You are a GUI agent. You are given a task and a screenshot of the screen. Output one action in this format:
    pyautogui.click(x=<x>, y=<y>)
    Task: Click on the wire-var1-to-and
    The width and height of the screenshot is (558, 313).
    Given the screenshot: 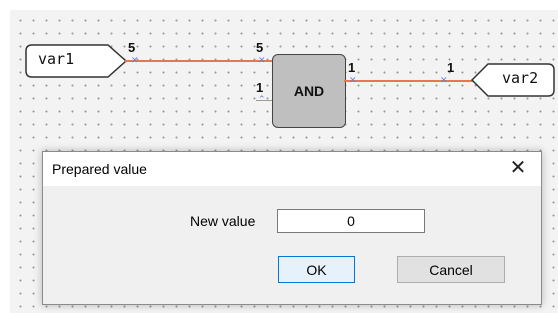 What is the action you would take?
    pyautogui.click(x=198, y=61)
    